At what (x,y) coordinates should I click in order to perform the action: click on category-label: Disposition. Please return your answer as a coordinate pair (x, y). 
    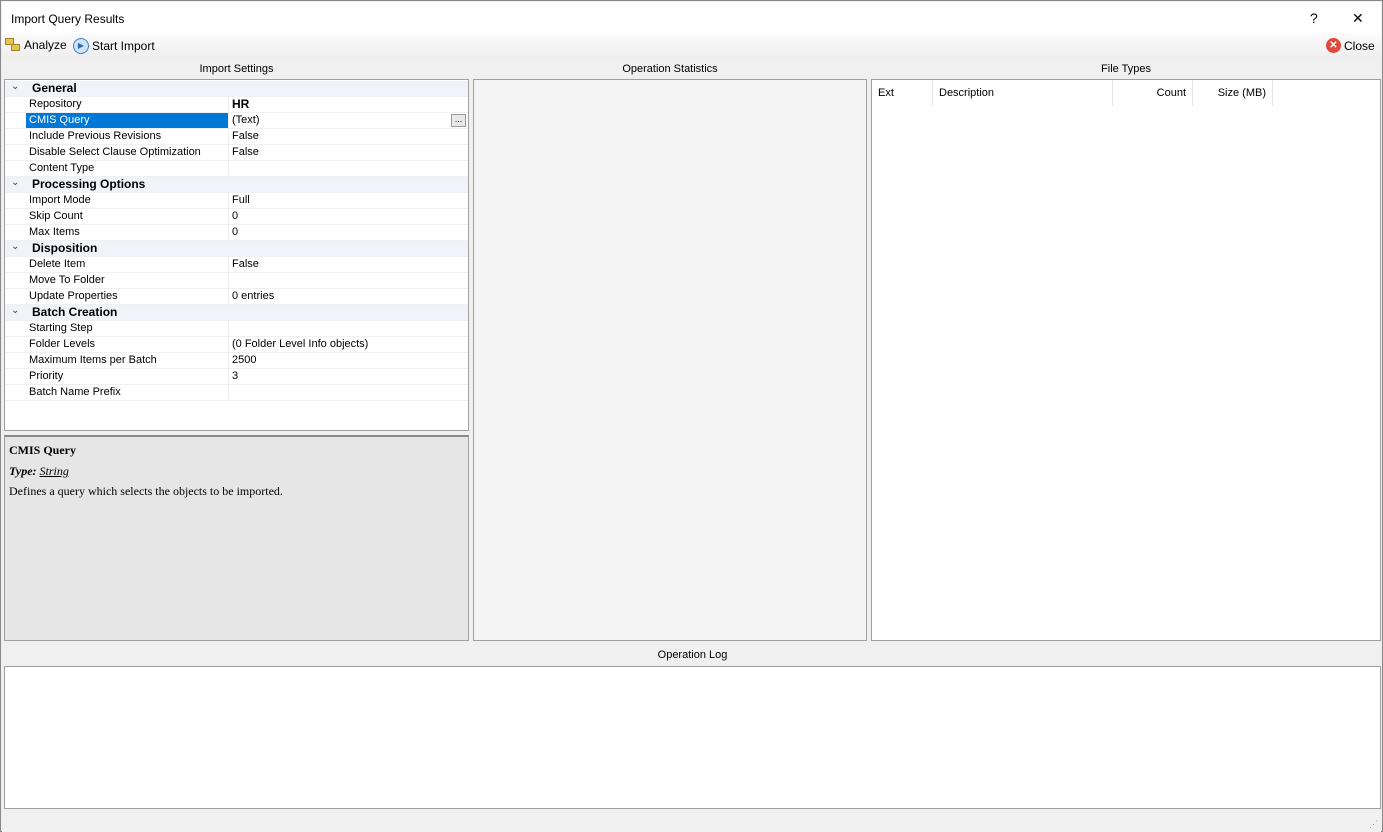
    Looking at the image, I should click on (65, 248).